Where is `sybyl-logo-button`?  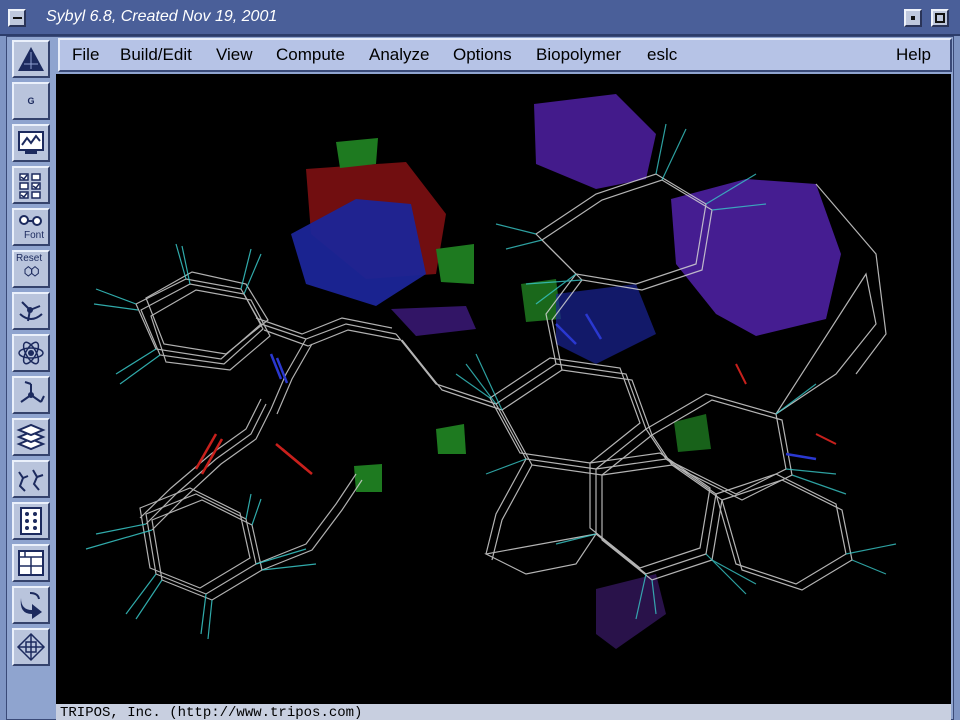
sybyl-logo-button is located at coordinates (31, 59).